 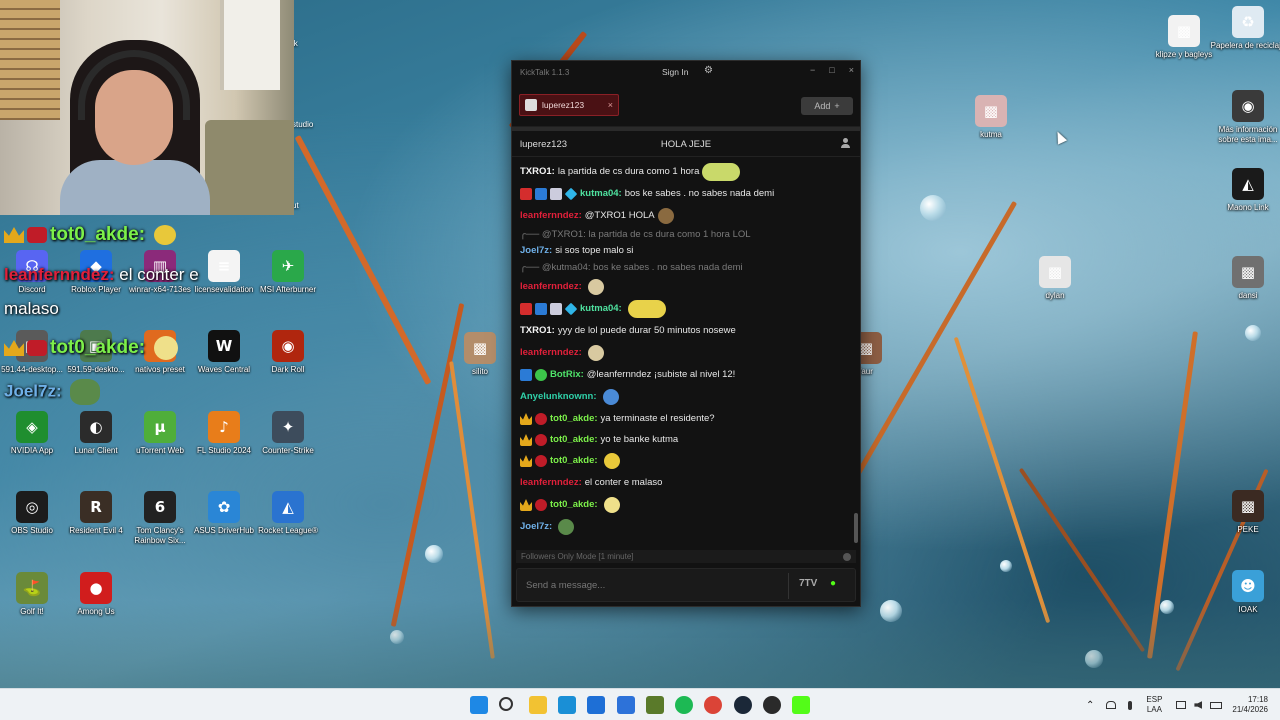 What do you see at coordinates (856, 528) in the screenshot?
I see `scrollbar` at bounding box center [856, 528].